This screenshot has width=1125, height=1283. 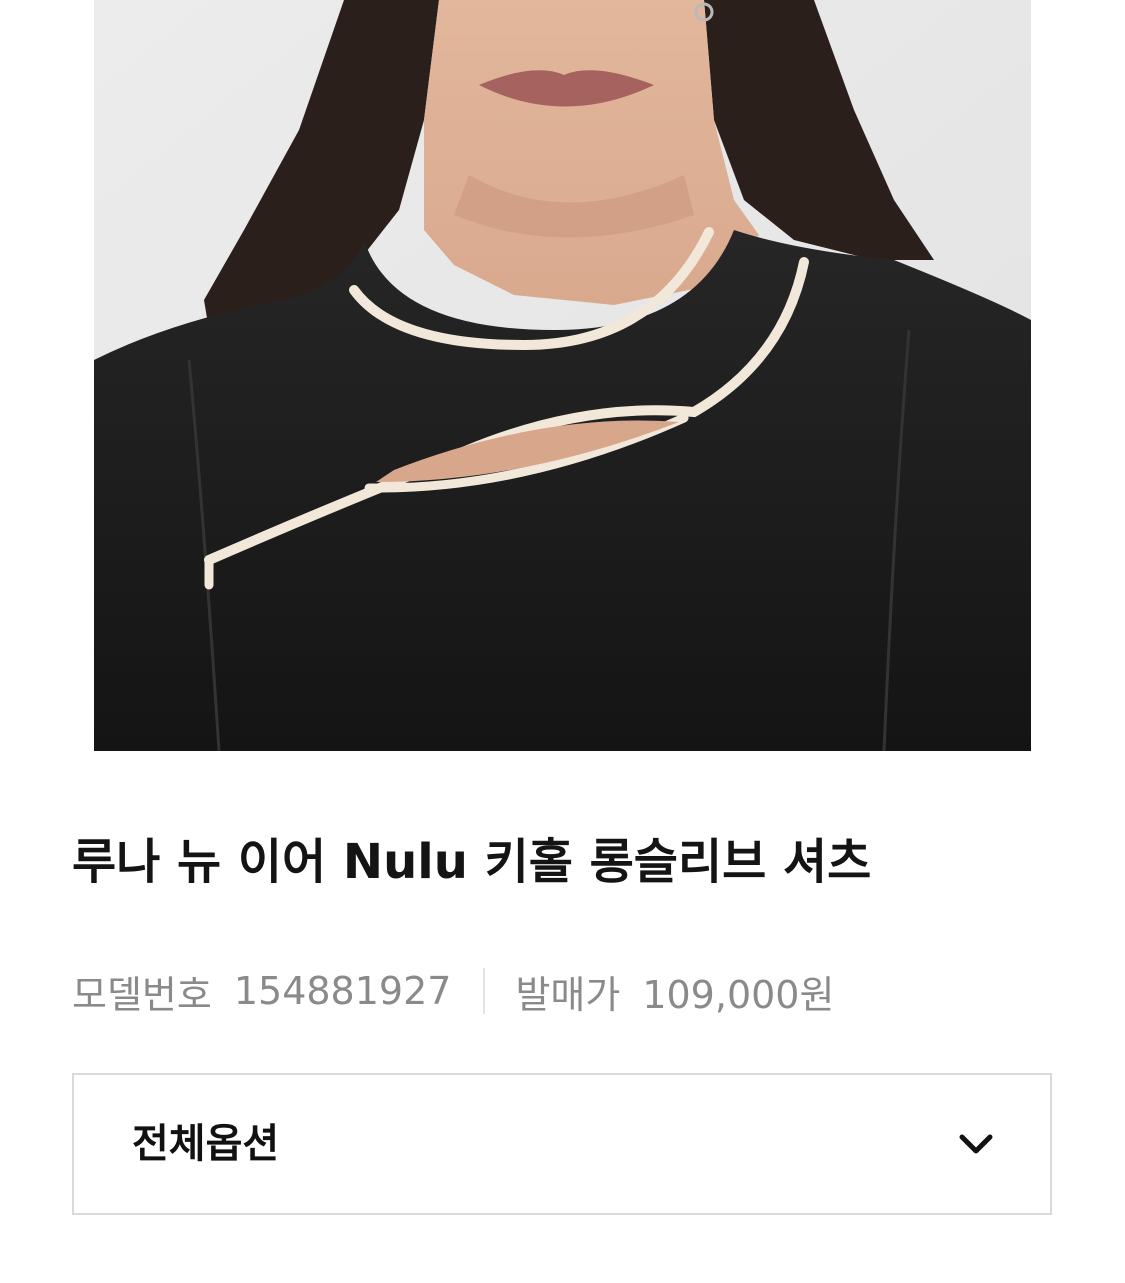 I want to click on release-price-label: 발매가, so click(x=568, y=994).